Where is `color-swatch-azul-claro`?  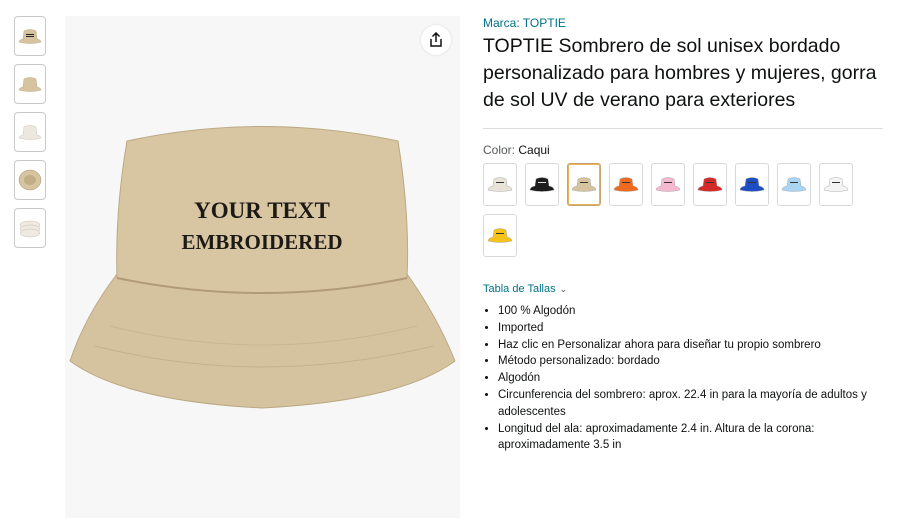
color-swatch-azul-claro is located at coordinates (794, 184).